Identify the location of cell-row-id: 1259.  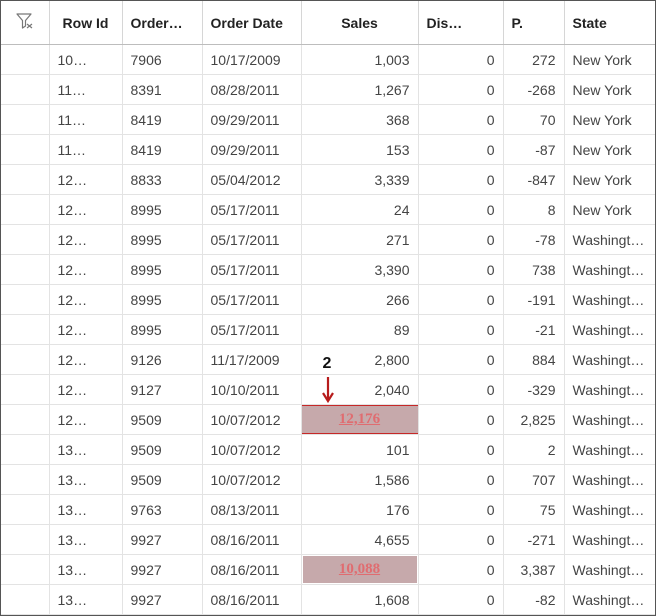
(86, 389).